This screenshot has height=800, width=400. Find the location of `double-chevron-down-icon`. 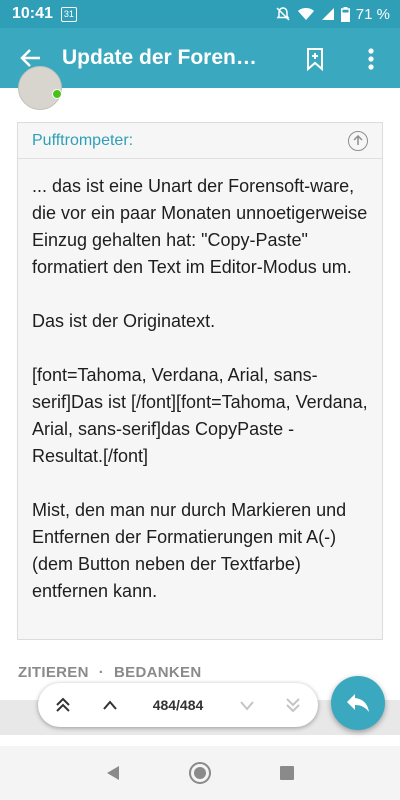

double-chevron-down-icon is located at coordinates (293, 705).